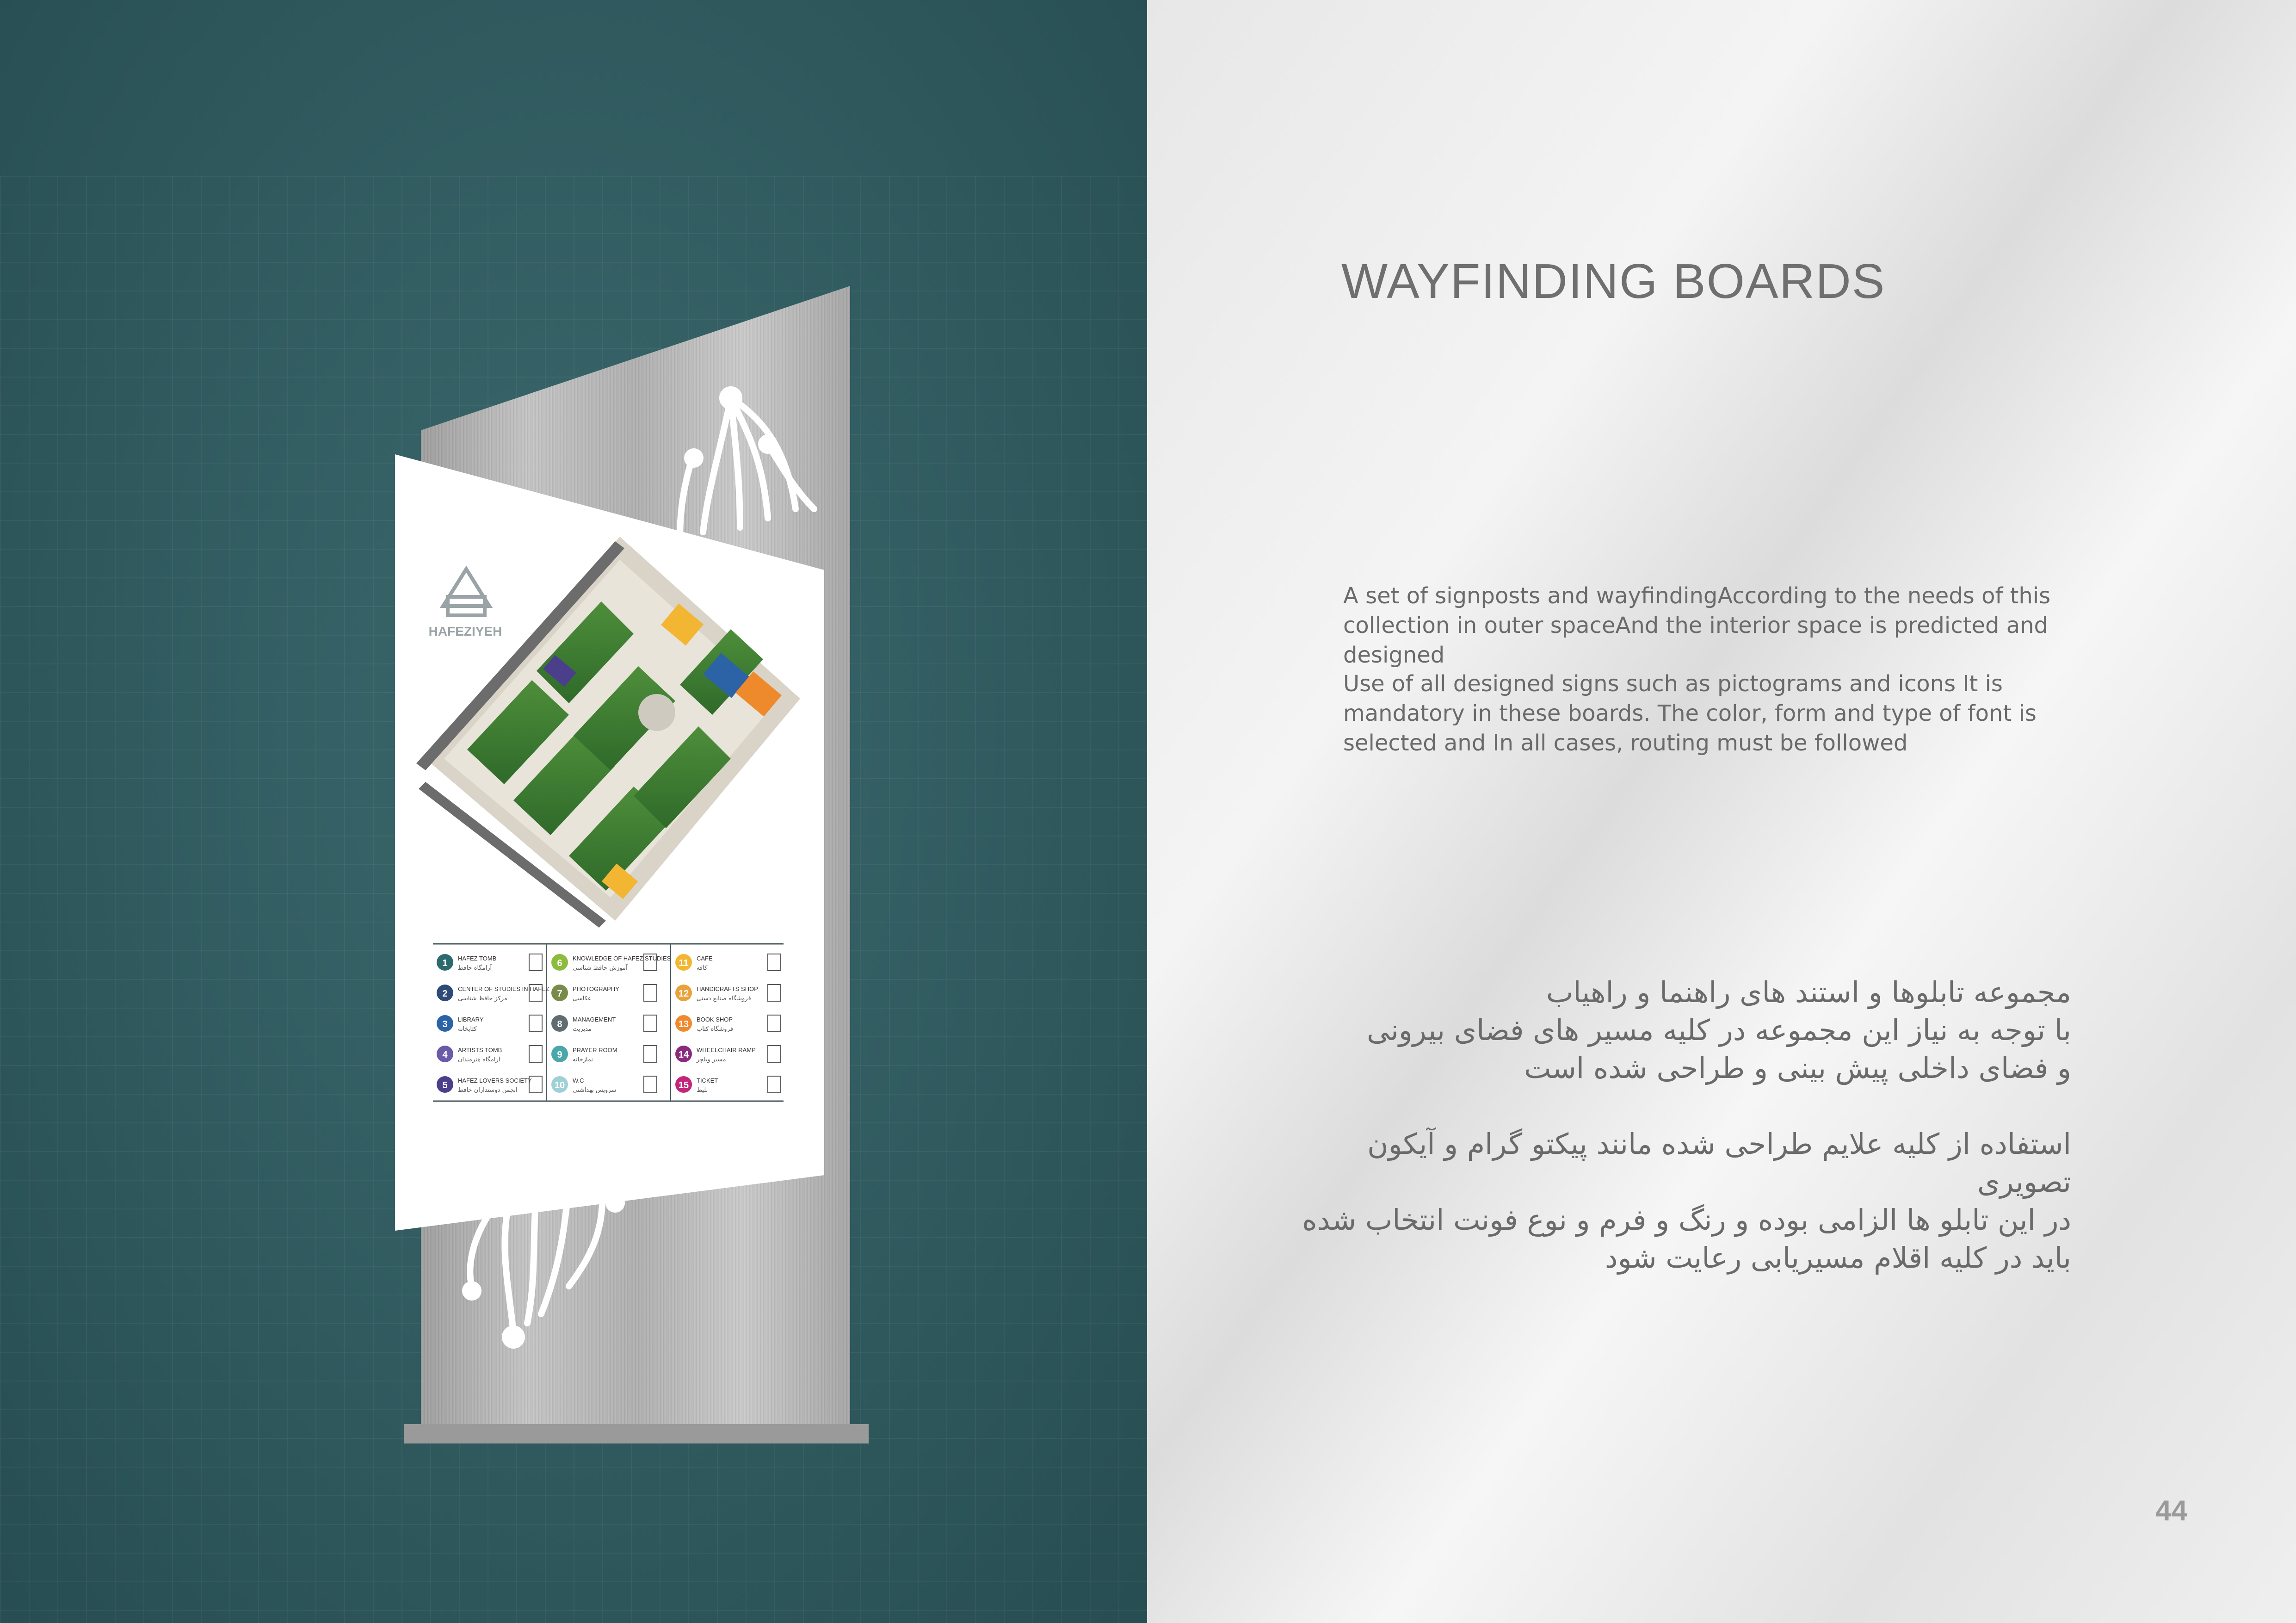 The height and width of the screenshot is (1623, 2296). I want to click on legend-label: LIBRARY, so click(471, 1019).